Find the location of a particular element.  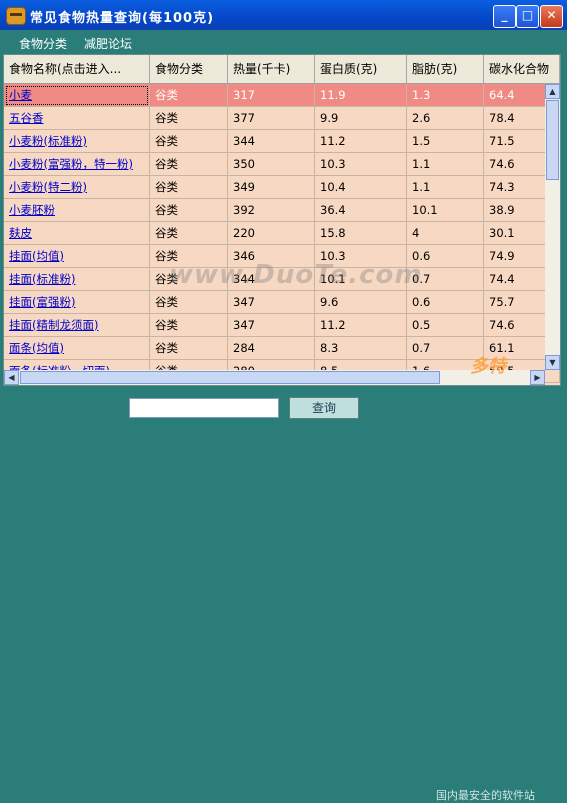

table-row: 小麦胚粉 谷类 392 36.4 10.1 38.9 is located at coordinates (282, 210).